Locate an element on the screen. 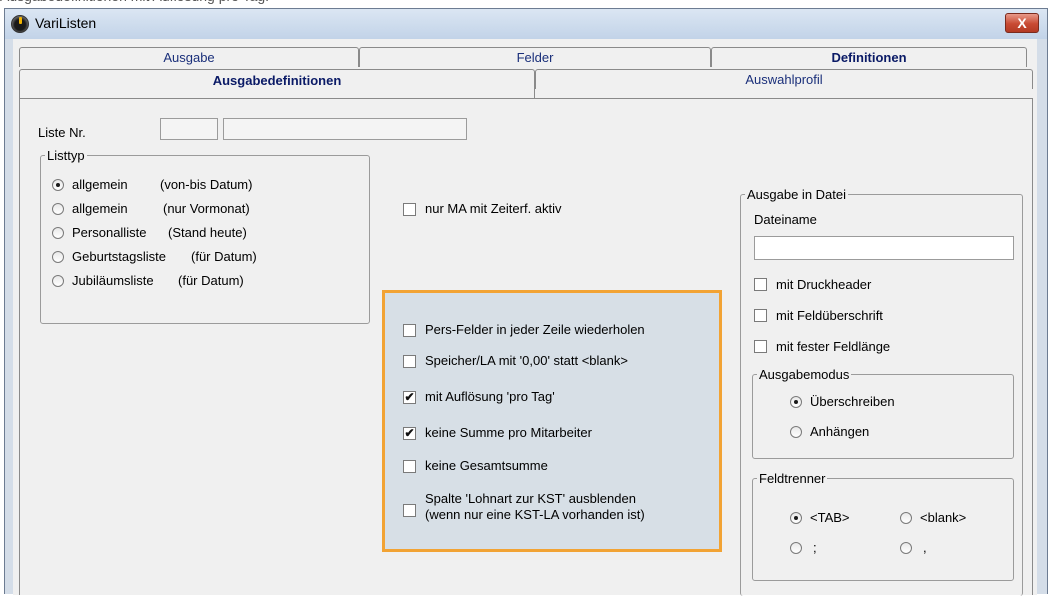  feldtrenner-group: Feldtrenner is located at coordinates (883, 526).